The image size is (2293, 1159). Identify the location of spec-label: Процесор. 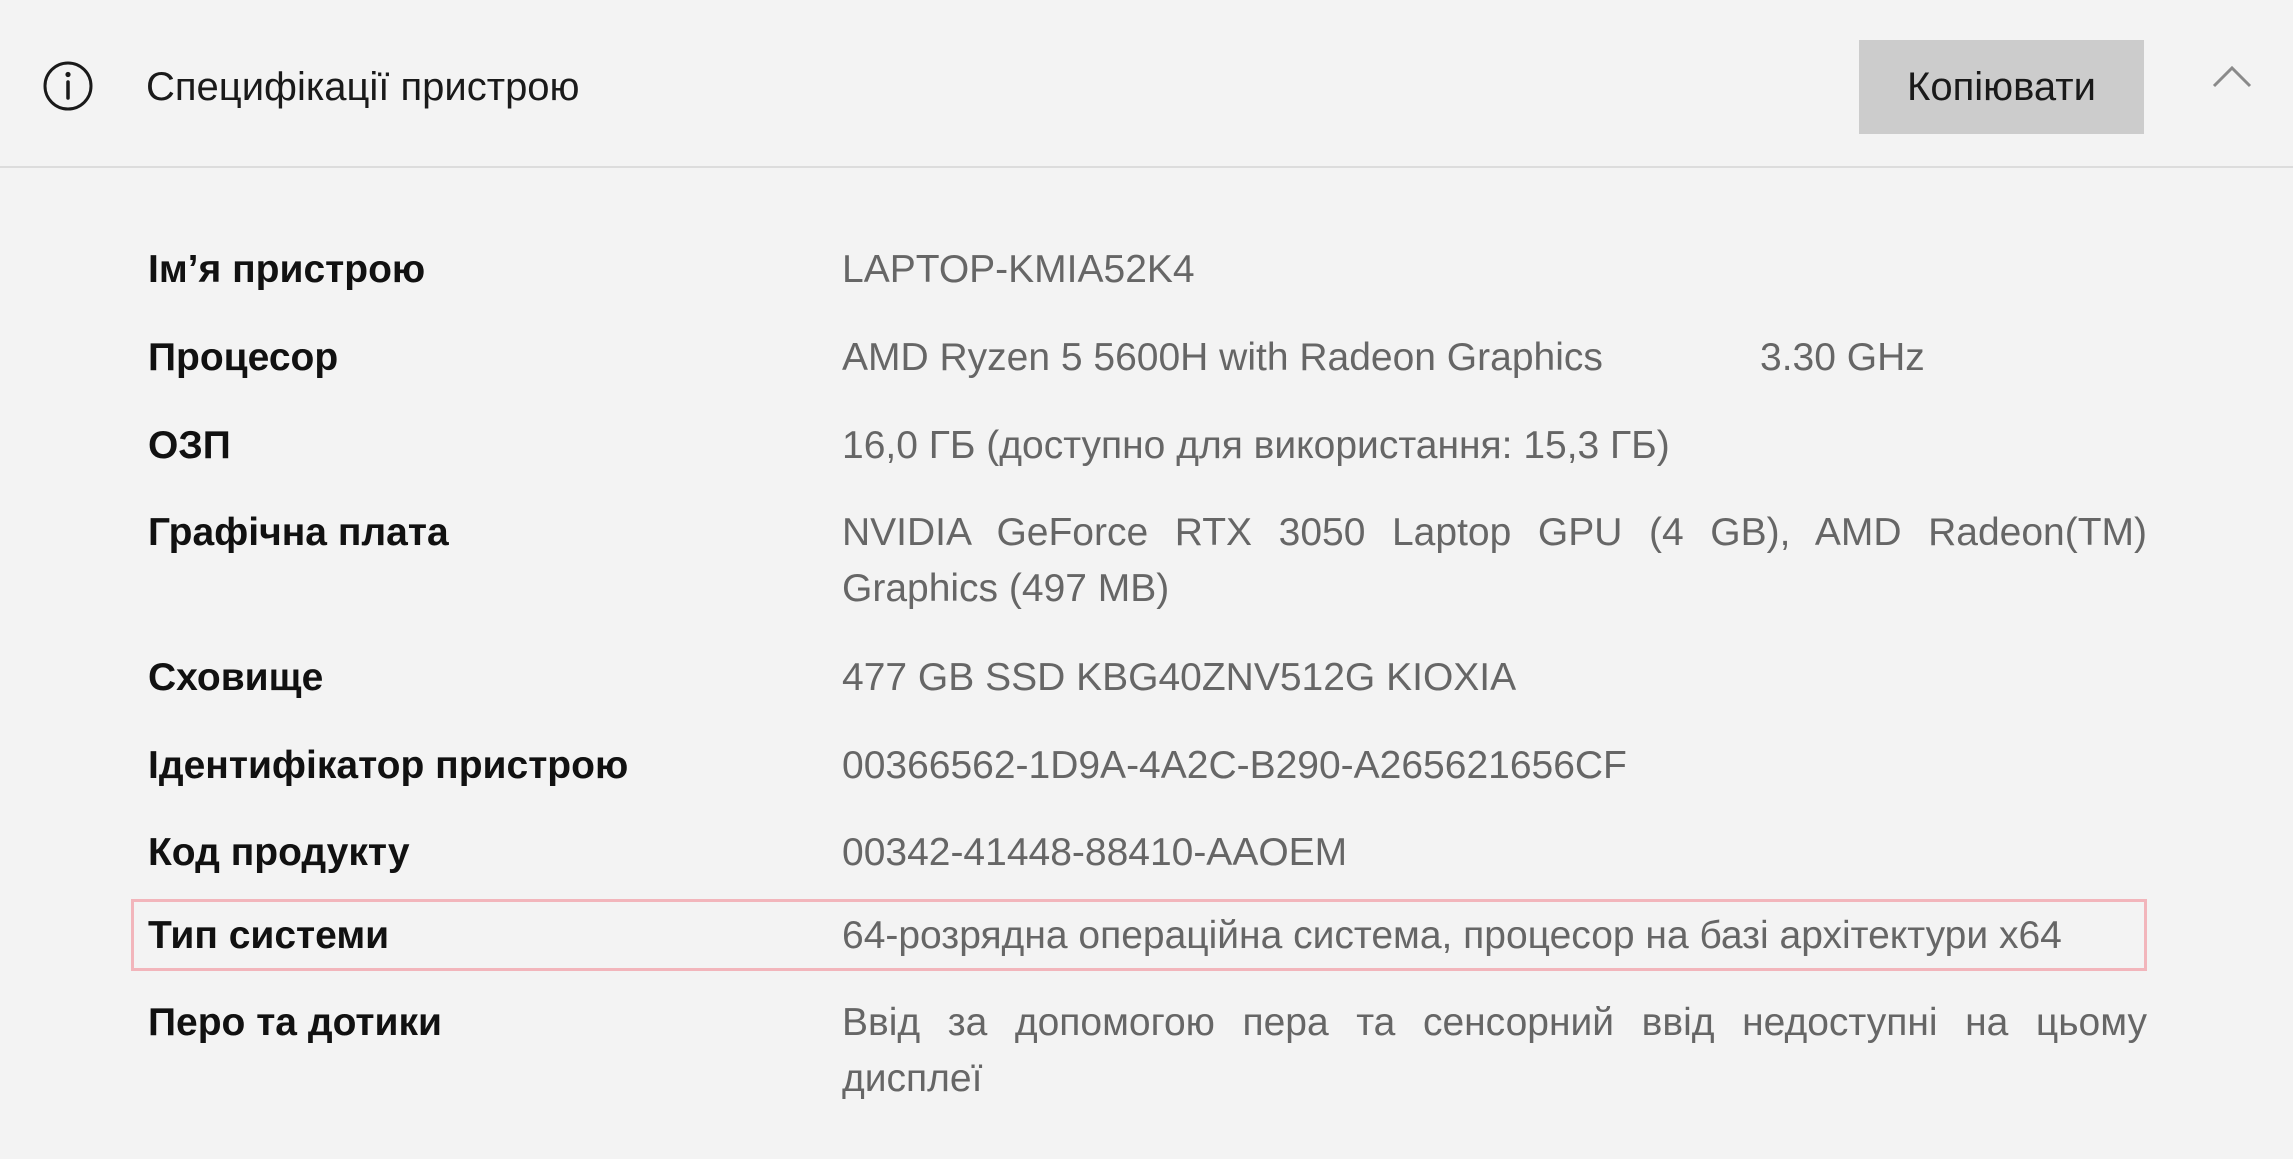
(243, 357).